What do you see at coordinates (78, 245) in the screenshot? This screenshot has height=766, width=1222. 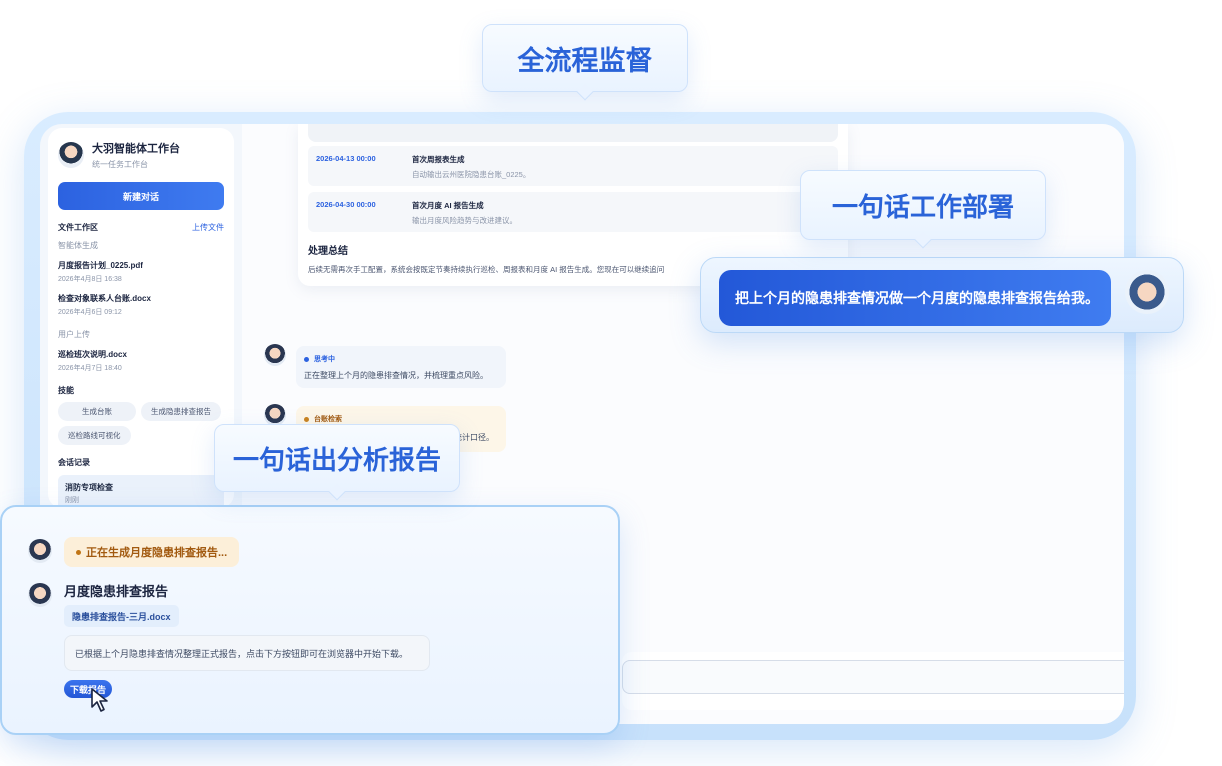 I see `ai-generated-label: 智能体生成` at bounding box center [78, 245].